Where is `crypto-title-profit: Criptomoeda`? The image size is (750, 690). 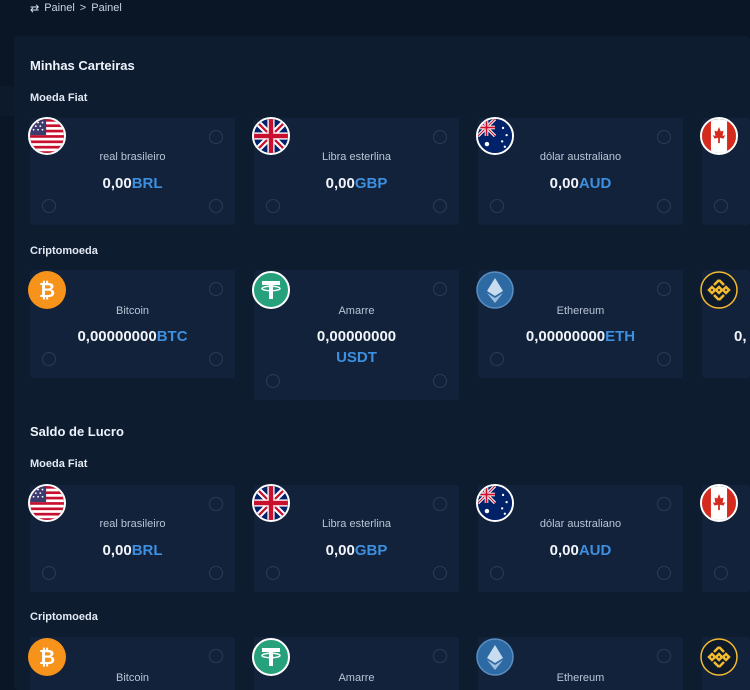
crypto-title-profit: Criptomoeda is located at coordinates (64, 617).